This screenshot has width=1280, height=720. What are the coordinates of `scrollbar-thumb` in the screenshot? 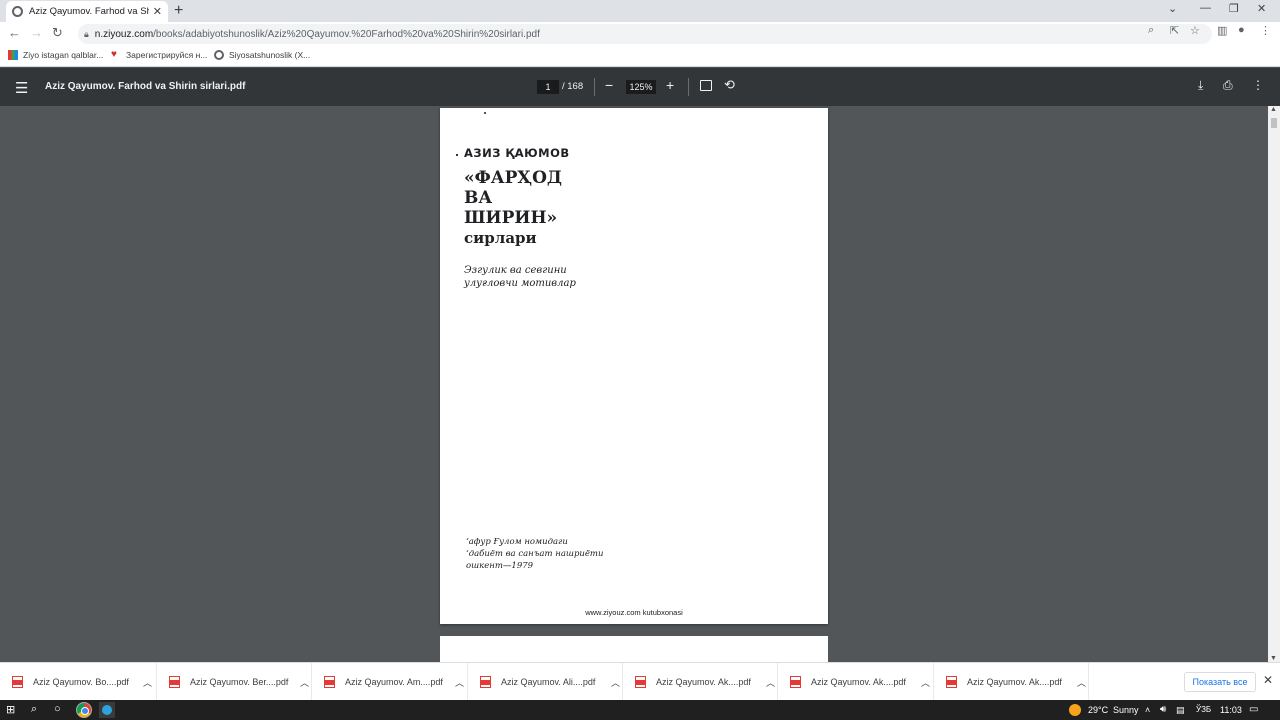 It's located at (1274, 123).